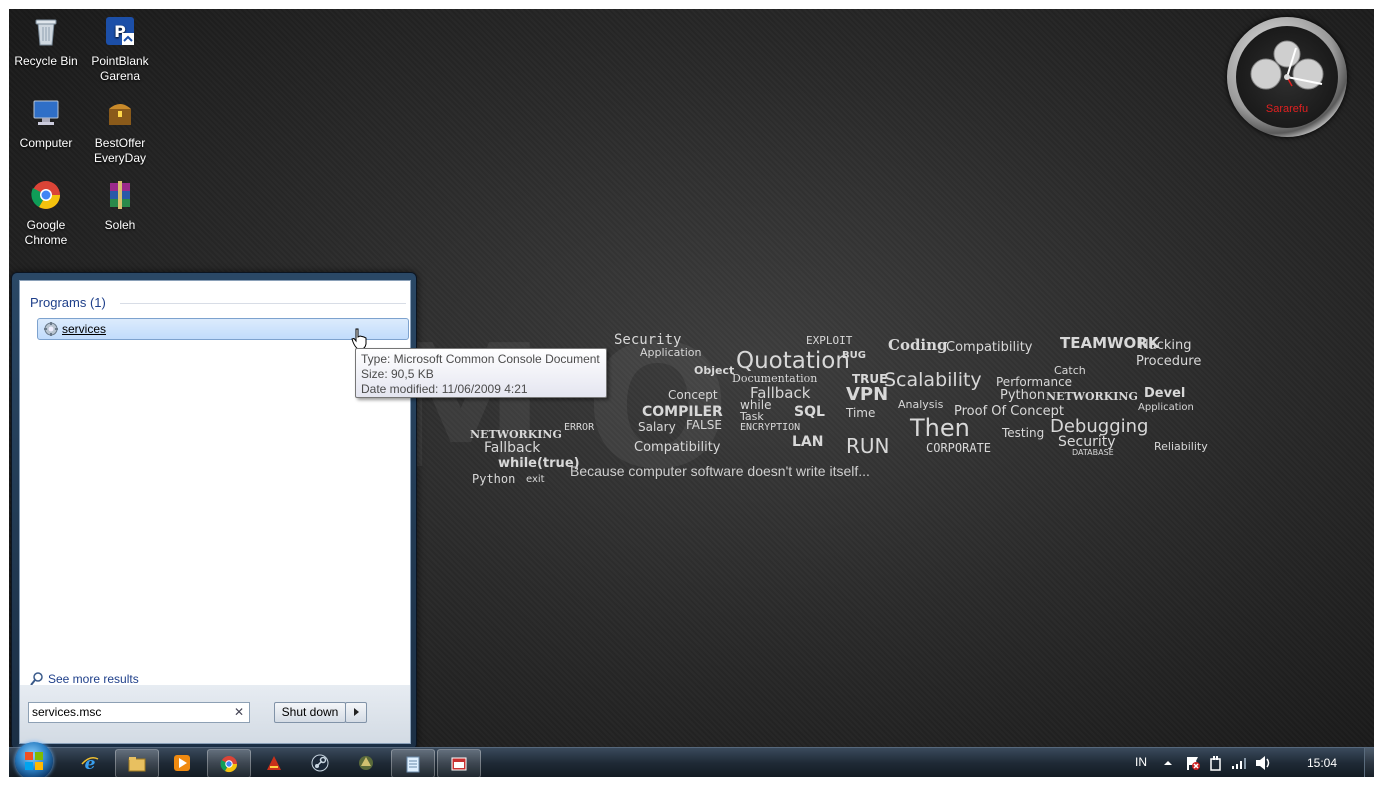 Image resolution: width=1383 pixels, height=785 pixels. Describe the element at coordinates (1169, 361) in the screenshot. I see `wallpaper-word: Procedure` at that location.